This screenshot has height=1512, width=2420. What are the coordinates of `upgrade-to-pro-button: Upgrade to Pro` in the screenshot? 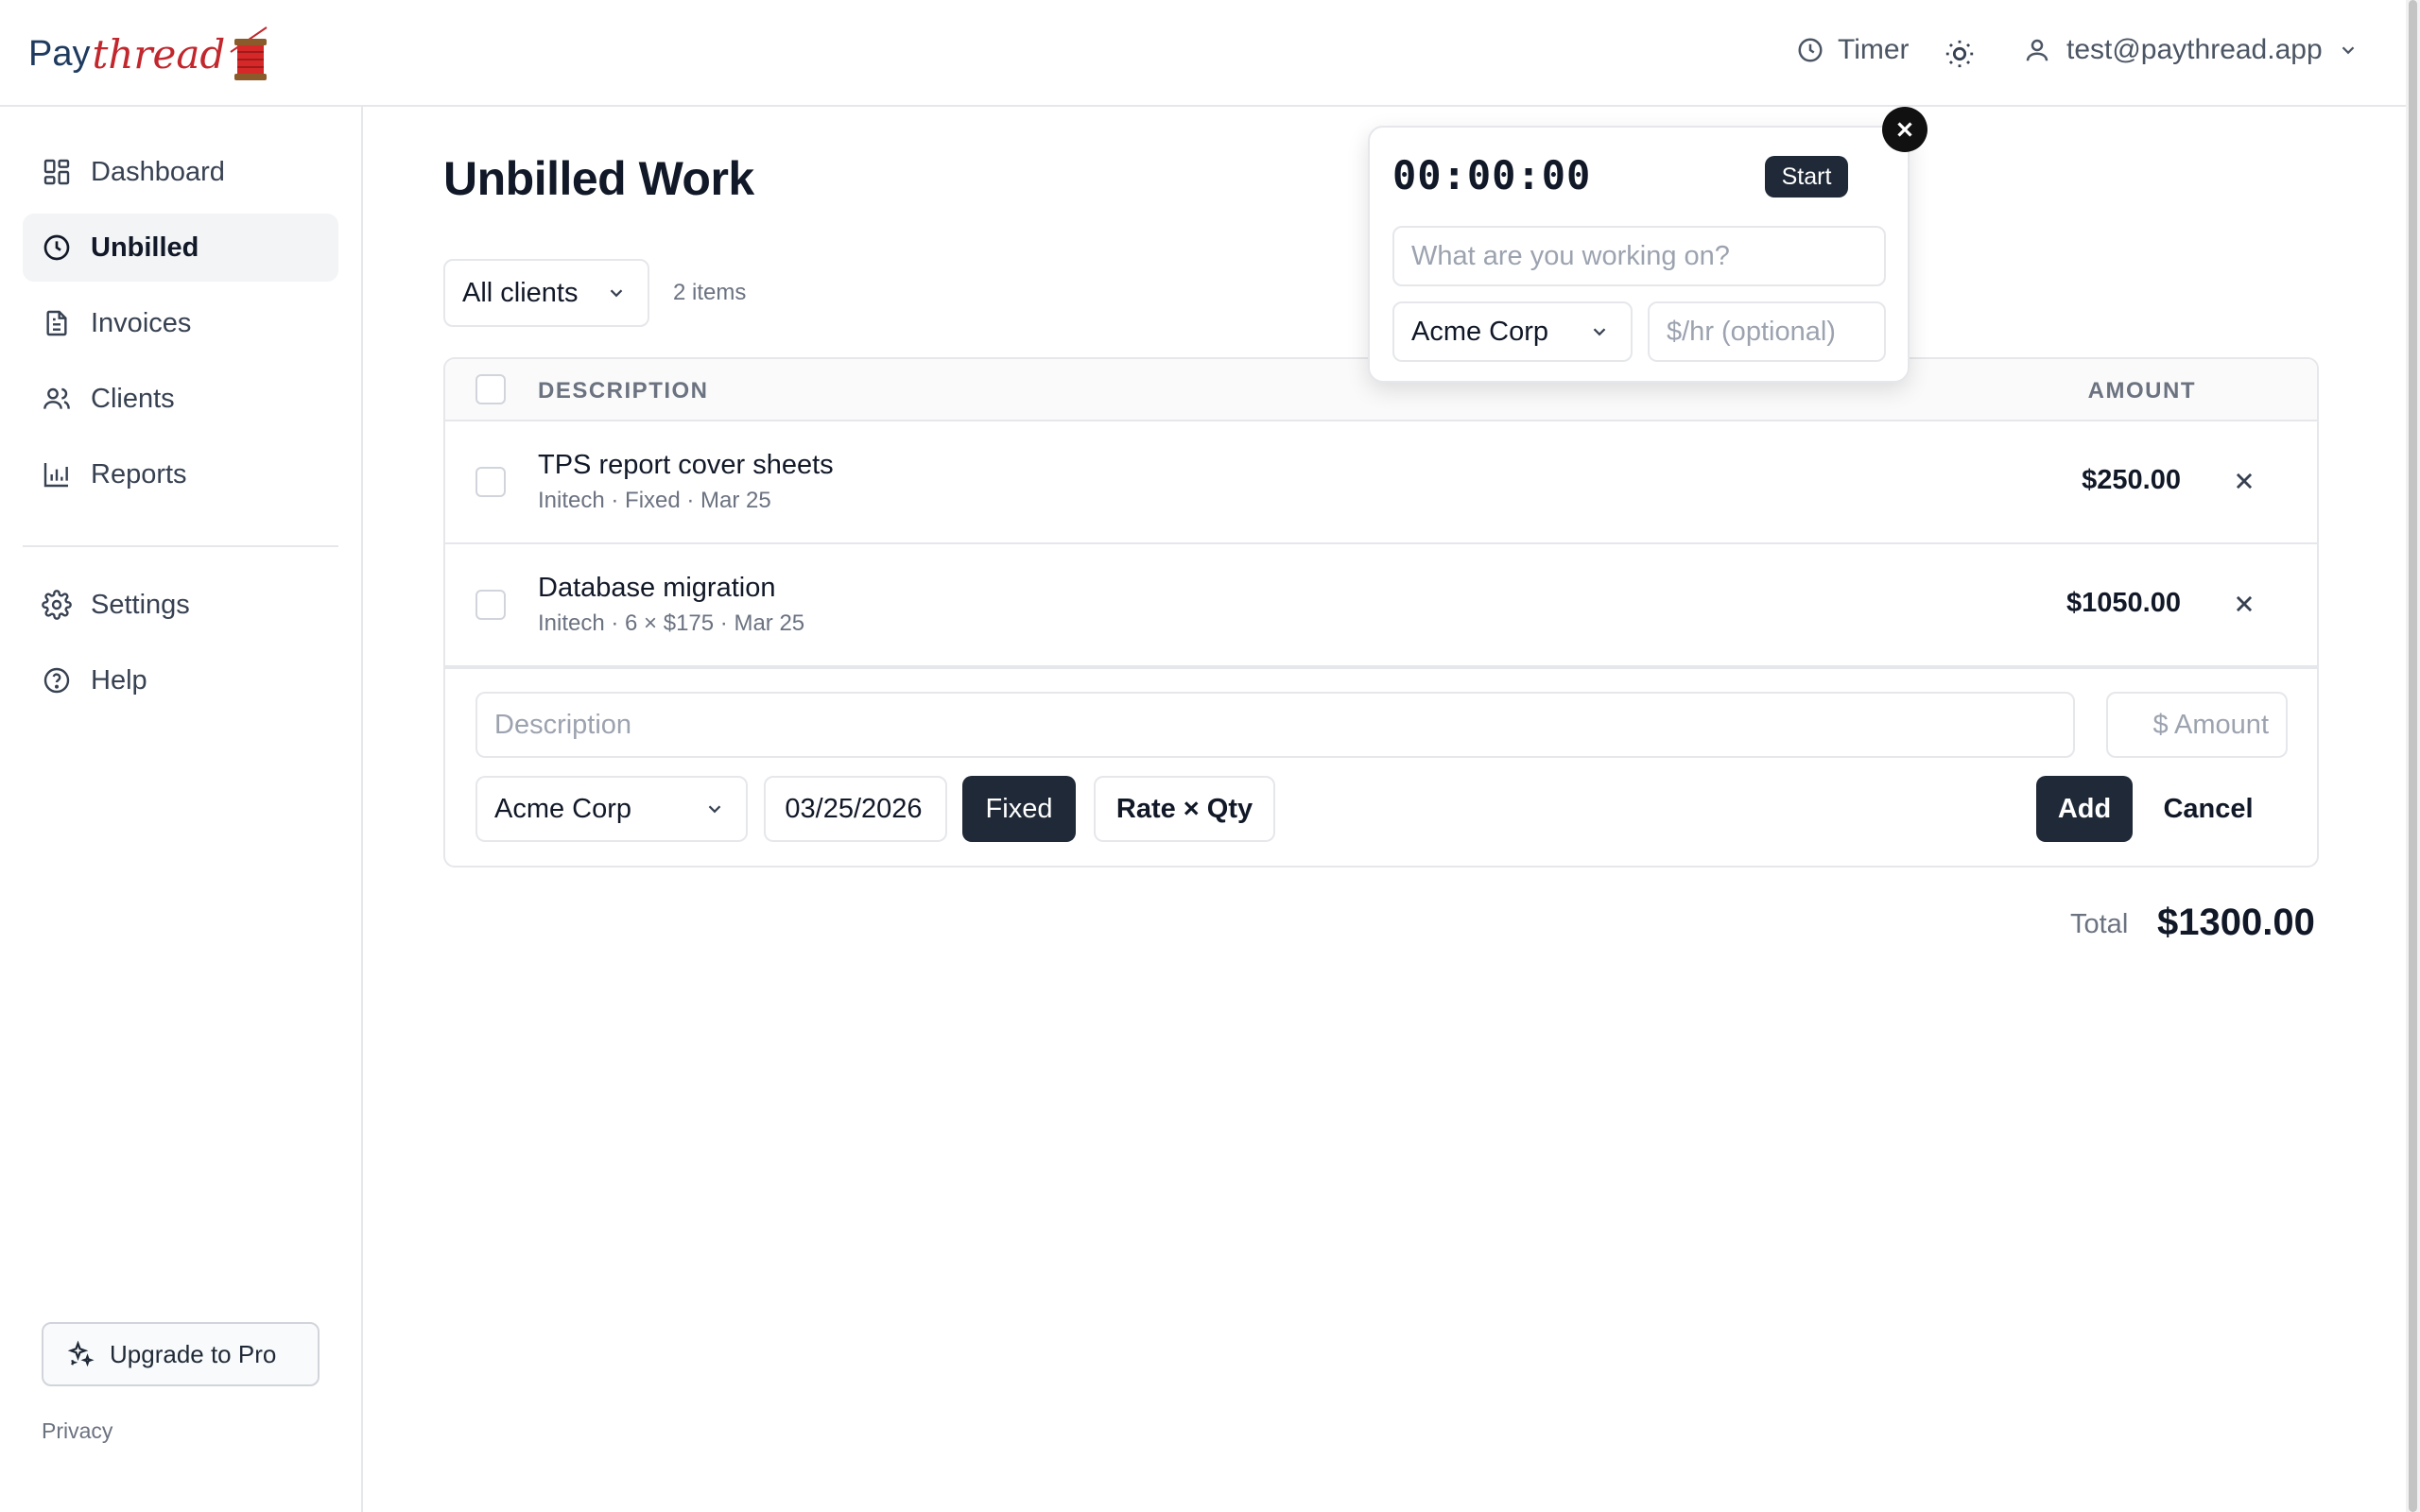 It's located at (181, 1354).